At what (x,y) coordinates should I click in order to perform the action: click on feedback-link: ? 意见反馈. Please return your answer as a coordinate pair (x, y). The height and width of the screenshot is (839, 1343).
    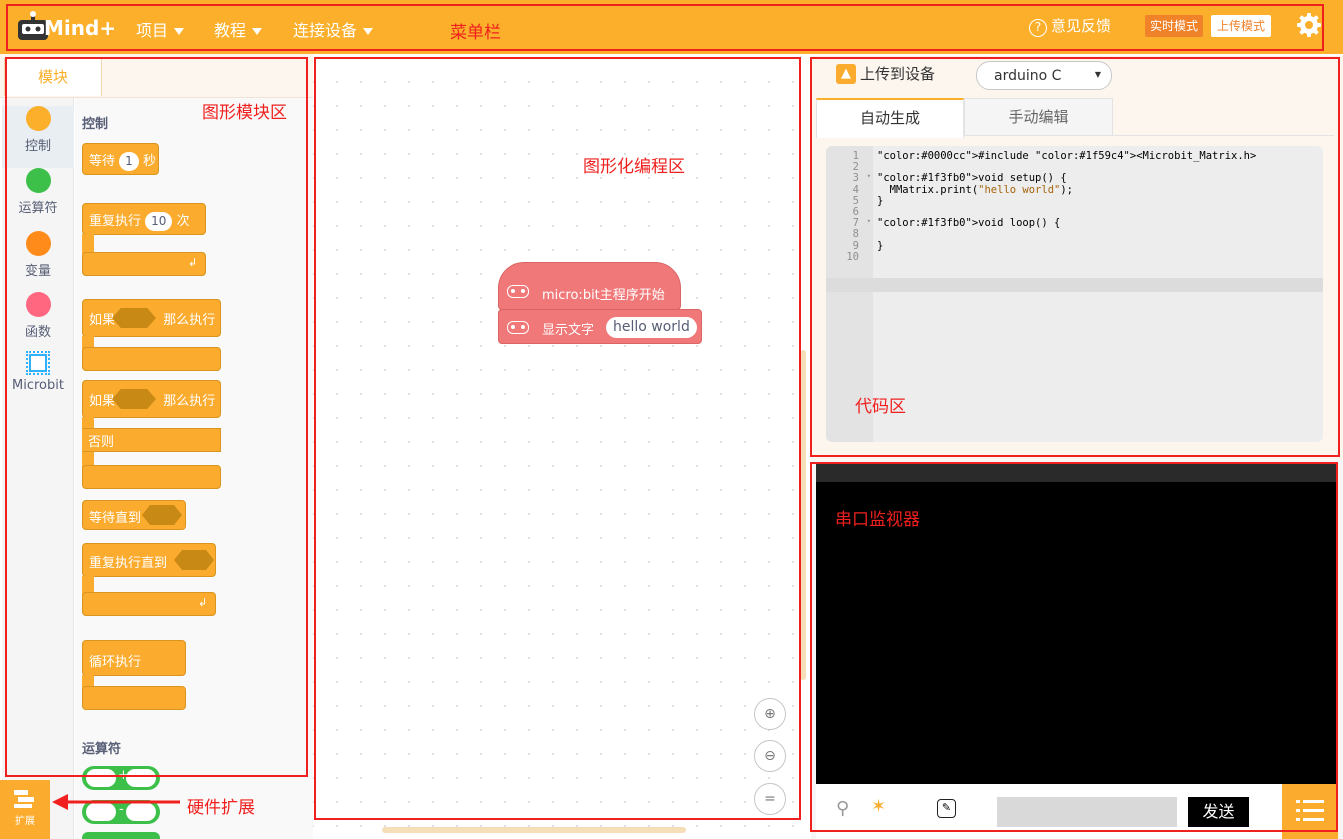
    Looking at the image, I should click on (1070, 26).